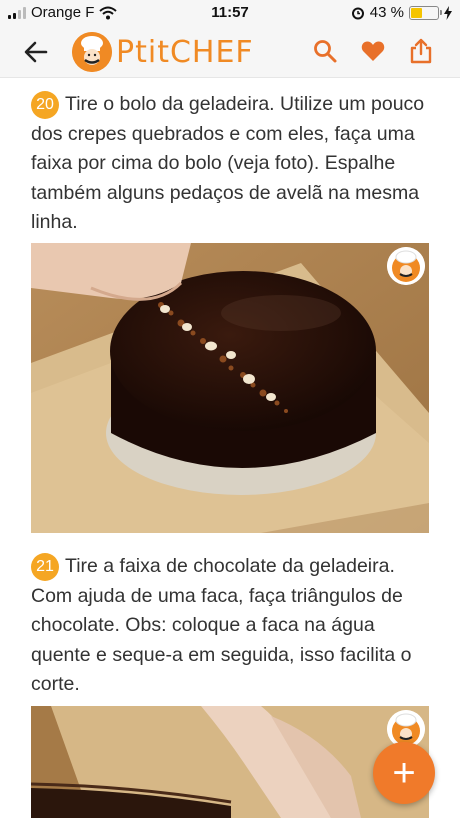  Describe the element at coordinates (425, 12) in the screenshot. I see `battery-icon` at that location.